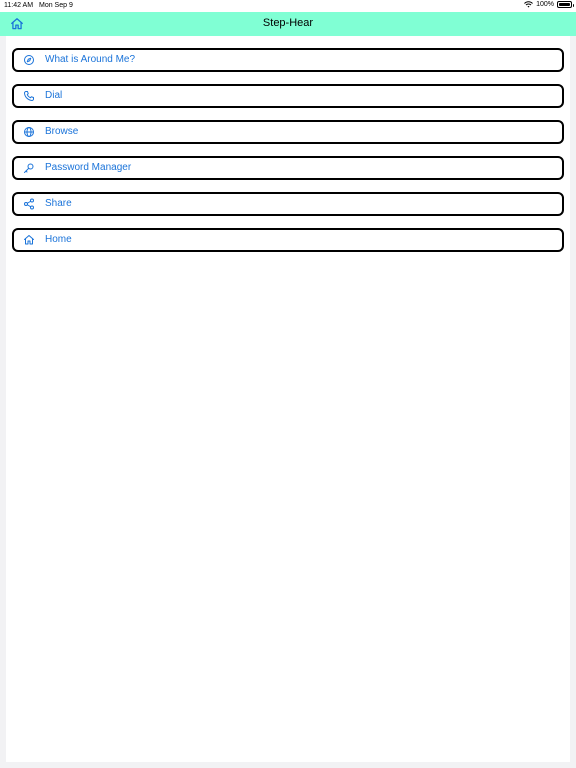  Describe the element at coordinates (288, 240) in the screenshot. I see `menu-item-home: Home` at that location.